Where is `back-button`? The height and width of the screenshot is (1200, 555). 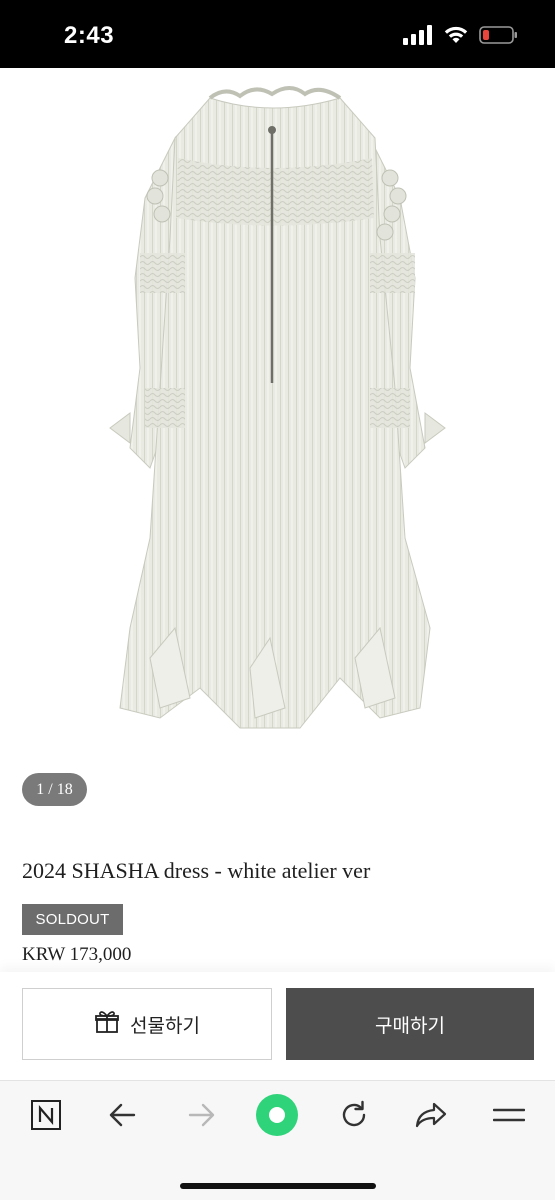
back-button is located at coordinates (123, 1117).